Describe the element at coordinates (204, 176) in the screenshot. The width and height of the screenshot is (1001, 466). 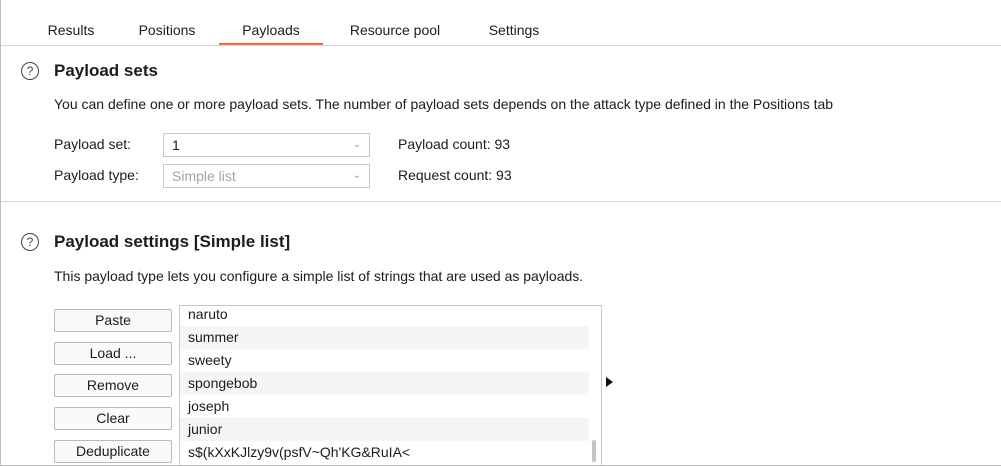
I see `payload-type-value: Simple list` at that location.